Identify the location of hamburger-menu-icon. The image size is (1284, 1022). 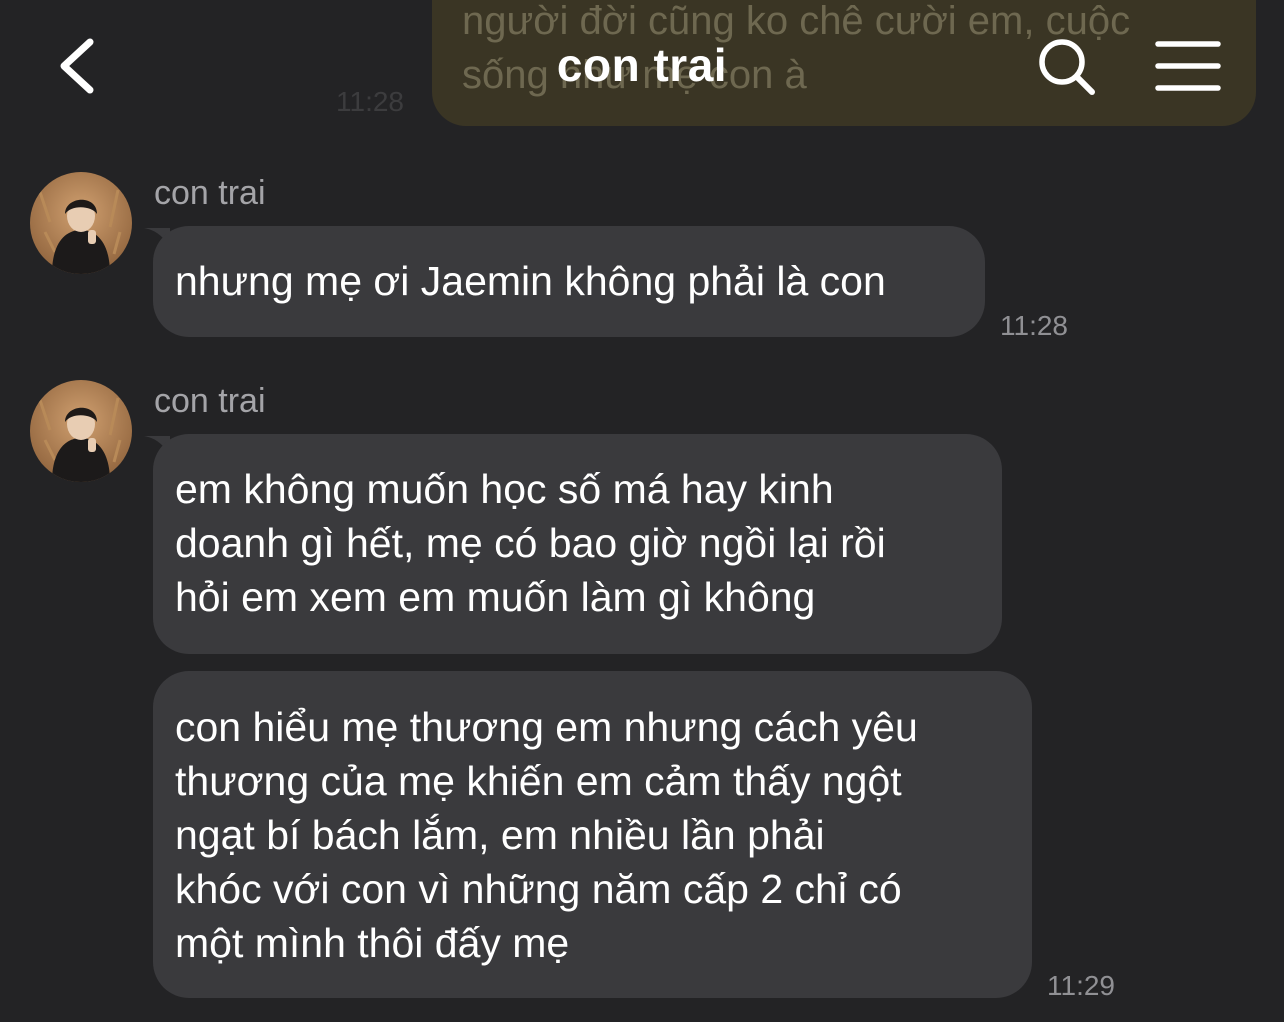
(1188, 66).